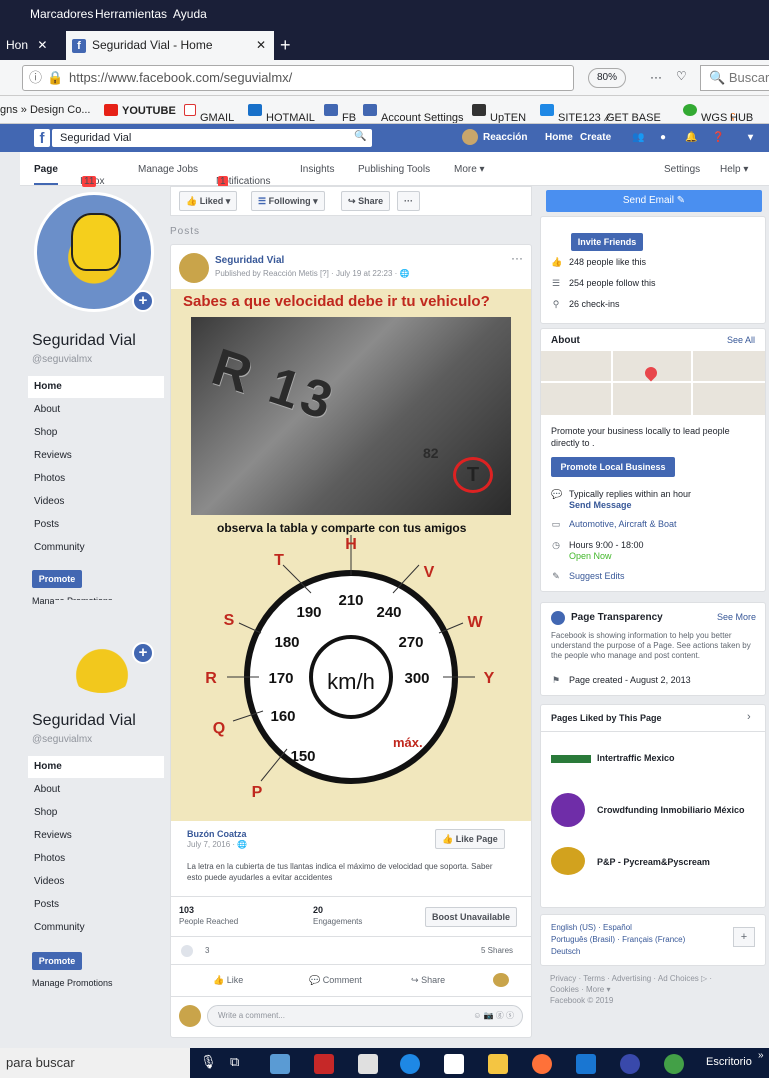 The width and height of the screenshot is (769, 1078). I want to click on folder-icon, so click(498, 1064).